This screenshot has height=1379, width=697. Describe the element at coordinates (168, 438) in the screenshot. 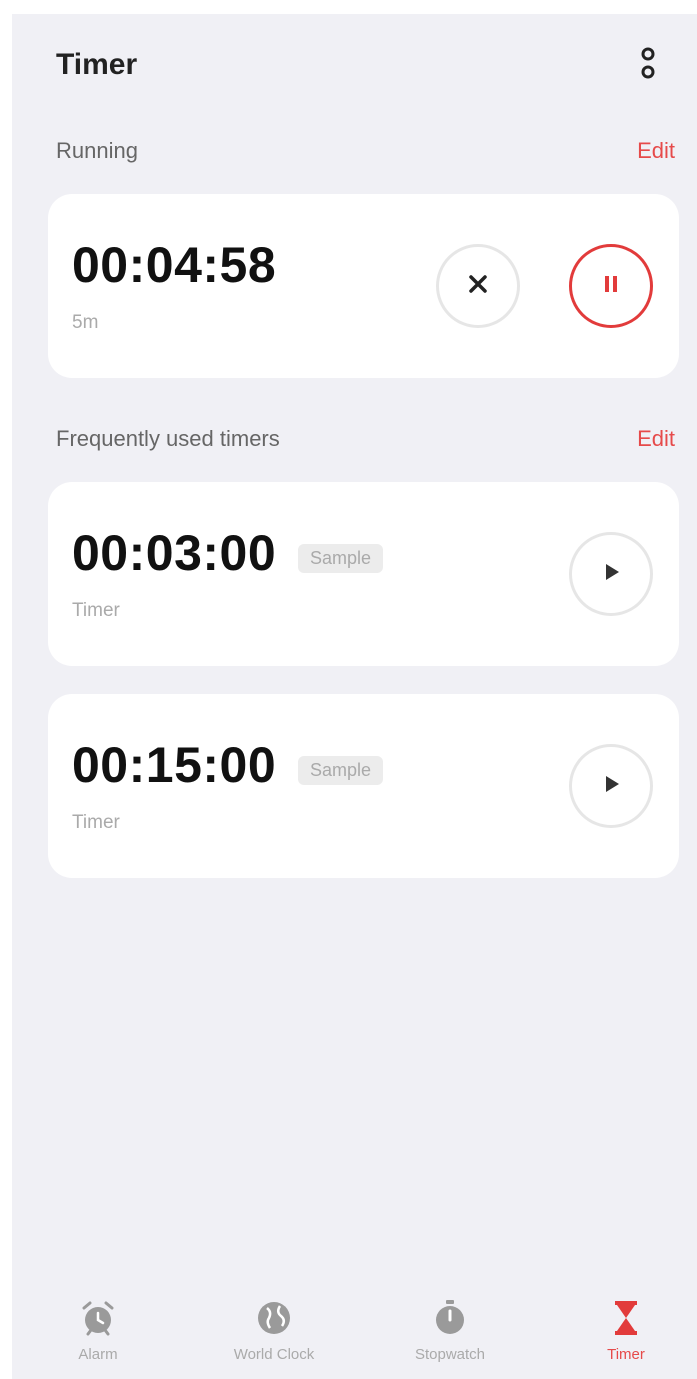

I see `section-label-frequent: Frequently used timers` at that location.